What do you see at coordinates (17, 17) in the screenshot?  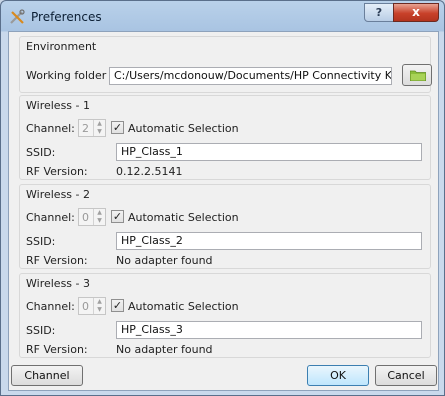 I see `tools-icon` at bounding box center [17, 17].